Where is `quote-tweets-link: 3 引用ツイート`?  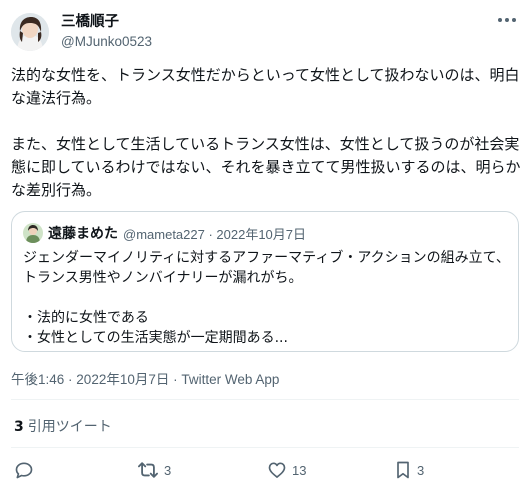 quote-tweets-link: 3 引用ツイート is located at coordinates (63, 426).